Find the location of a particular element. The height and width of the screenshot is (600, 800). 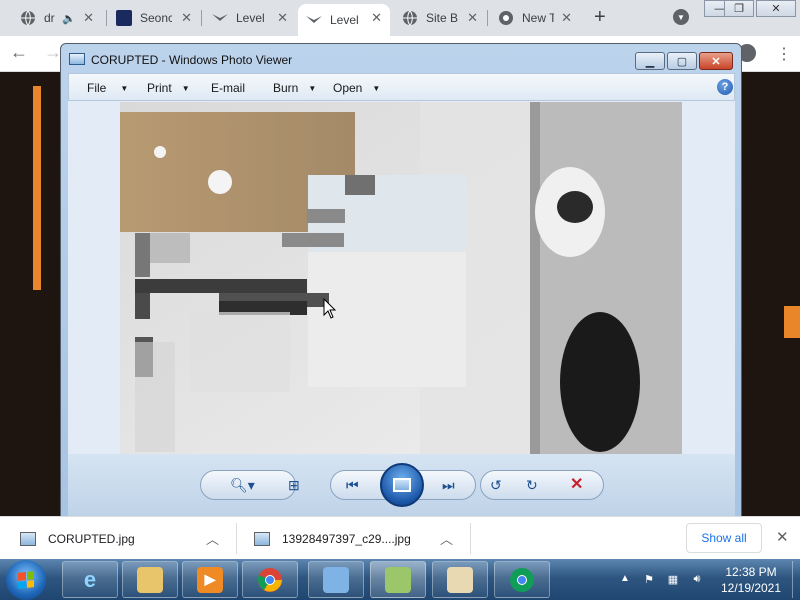

chrome-alt-icon is located at coordinates (522, 580).